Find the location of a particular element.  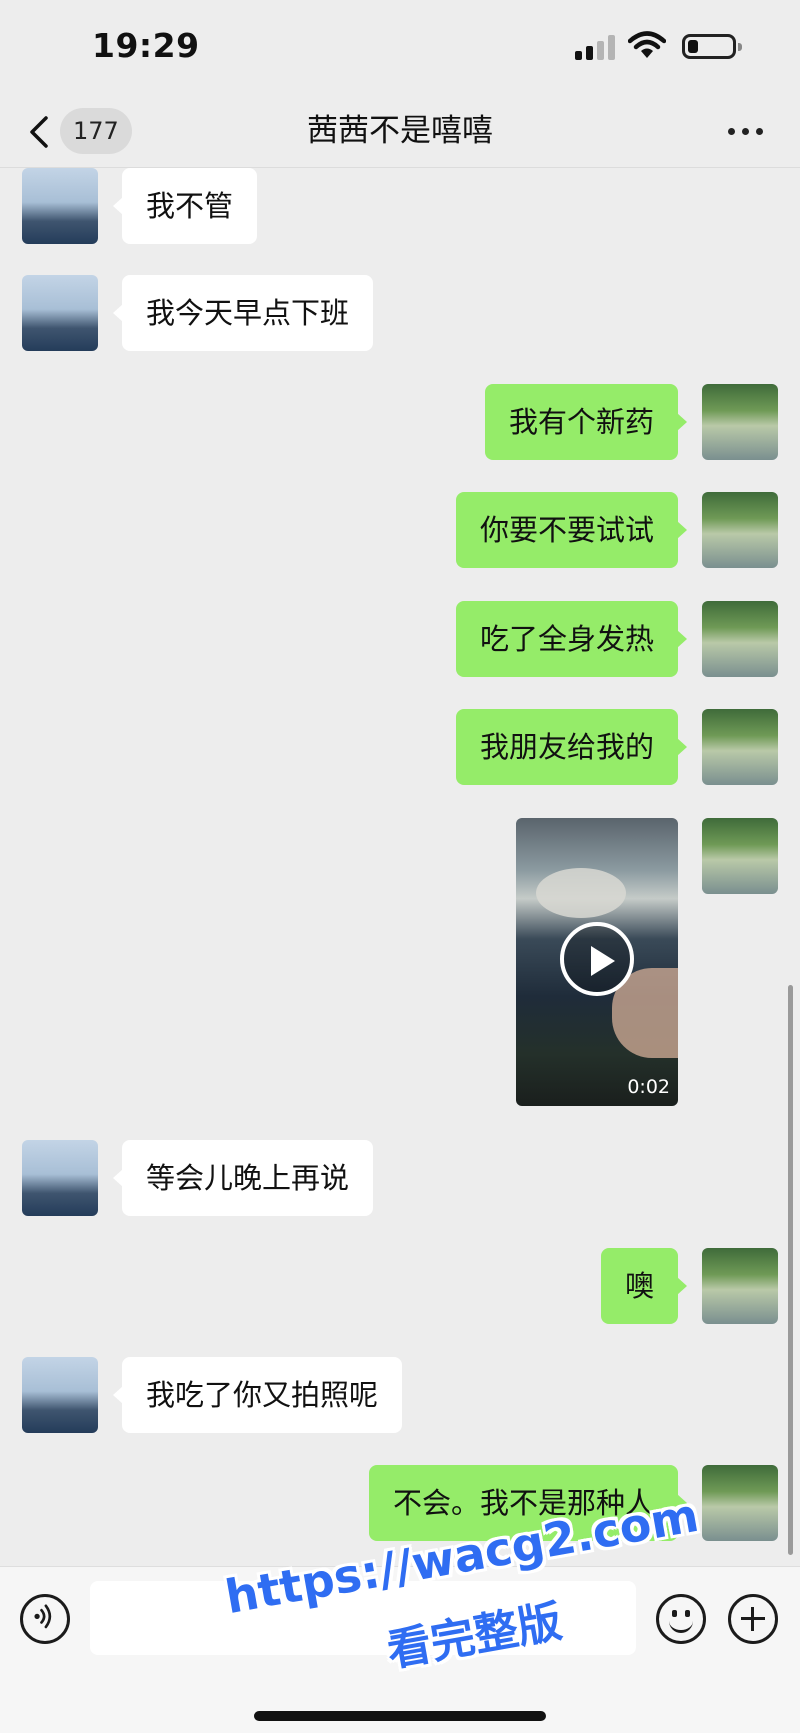

message-bubble: 不会。我不是那种人 is located at coordinates (528, 1503).